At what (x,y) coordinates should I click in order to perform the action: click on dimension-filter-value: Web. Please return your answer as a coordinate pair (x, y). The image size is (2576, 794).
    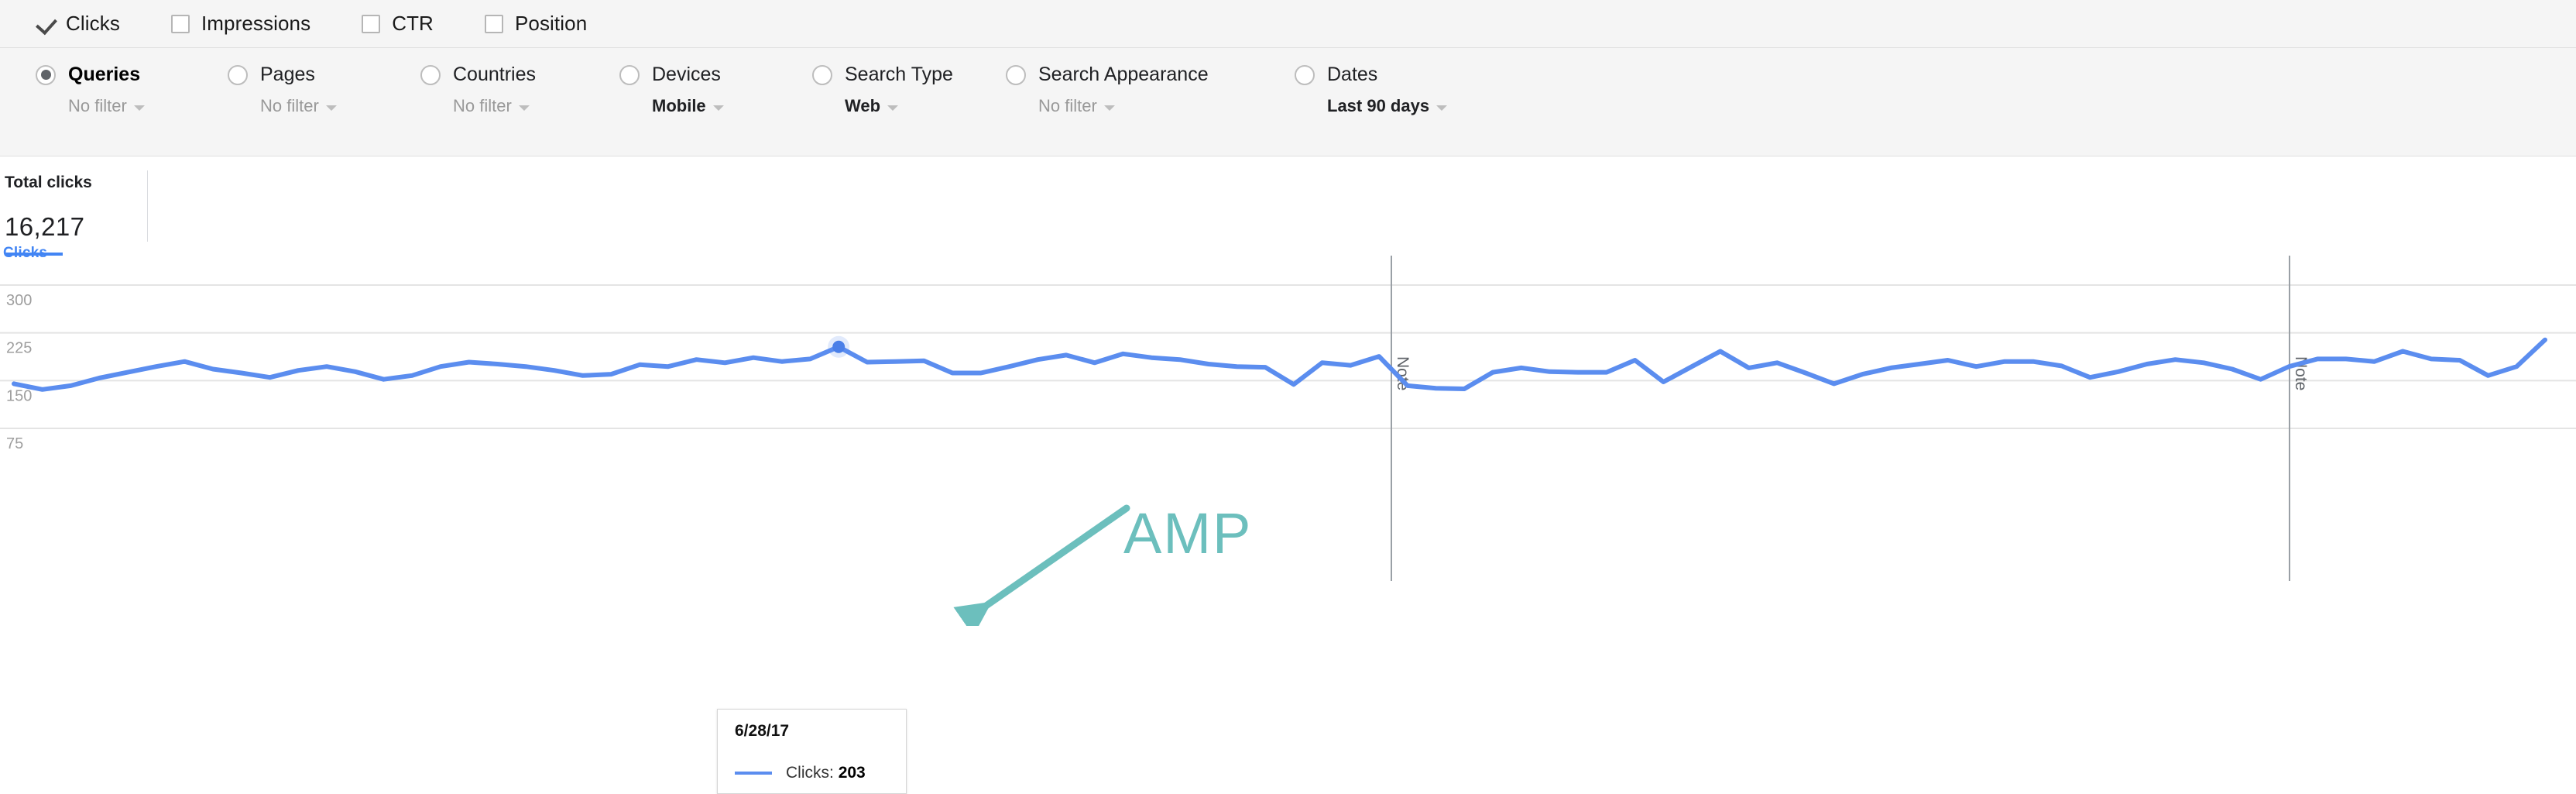
    Looking at the image, I should click on (863, 105).